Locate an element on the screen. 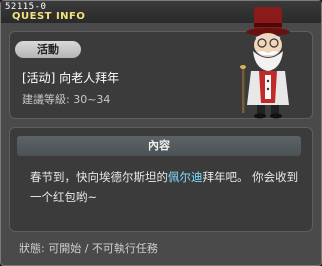 This screenshot has width=322, height=266. npc-name-link: 佩尔迪 is located at coordinates (185, 177).